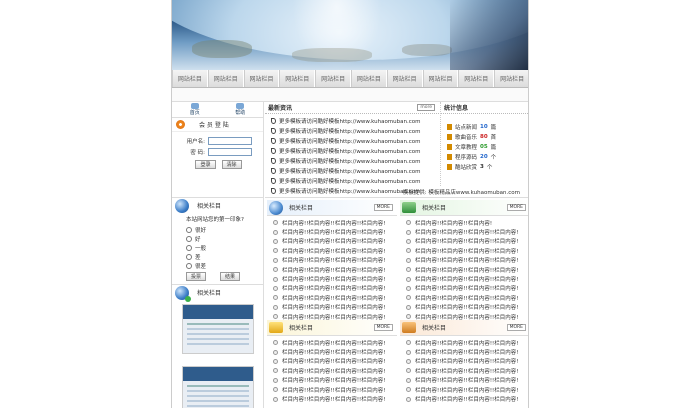  I want to click on poll-option: 好, so click(224, 238).